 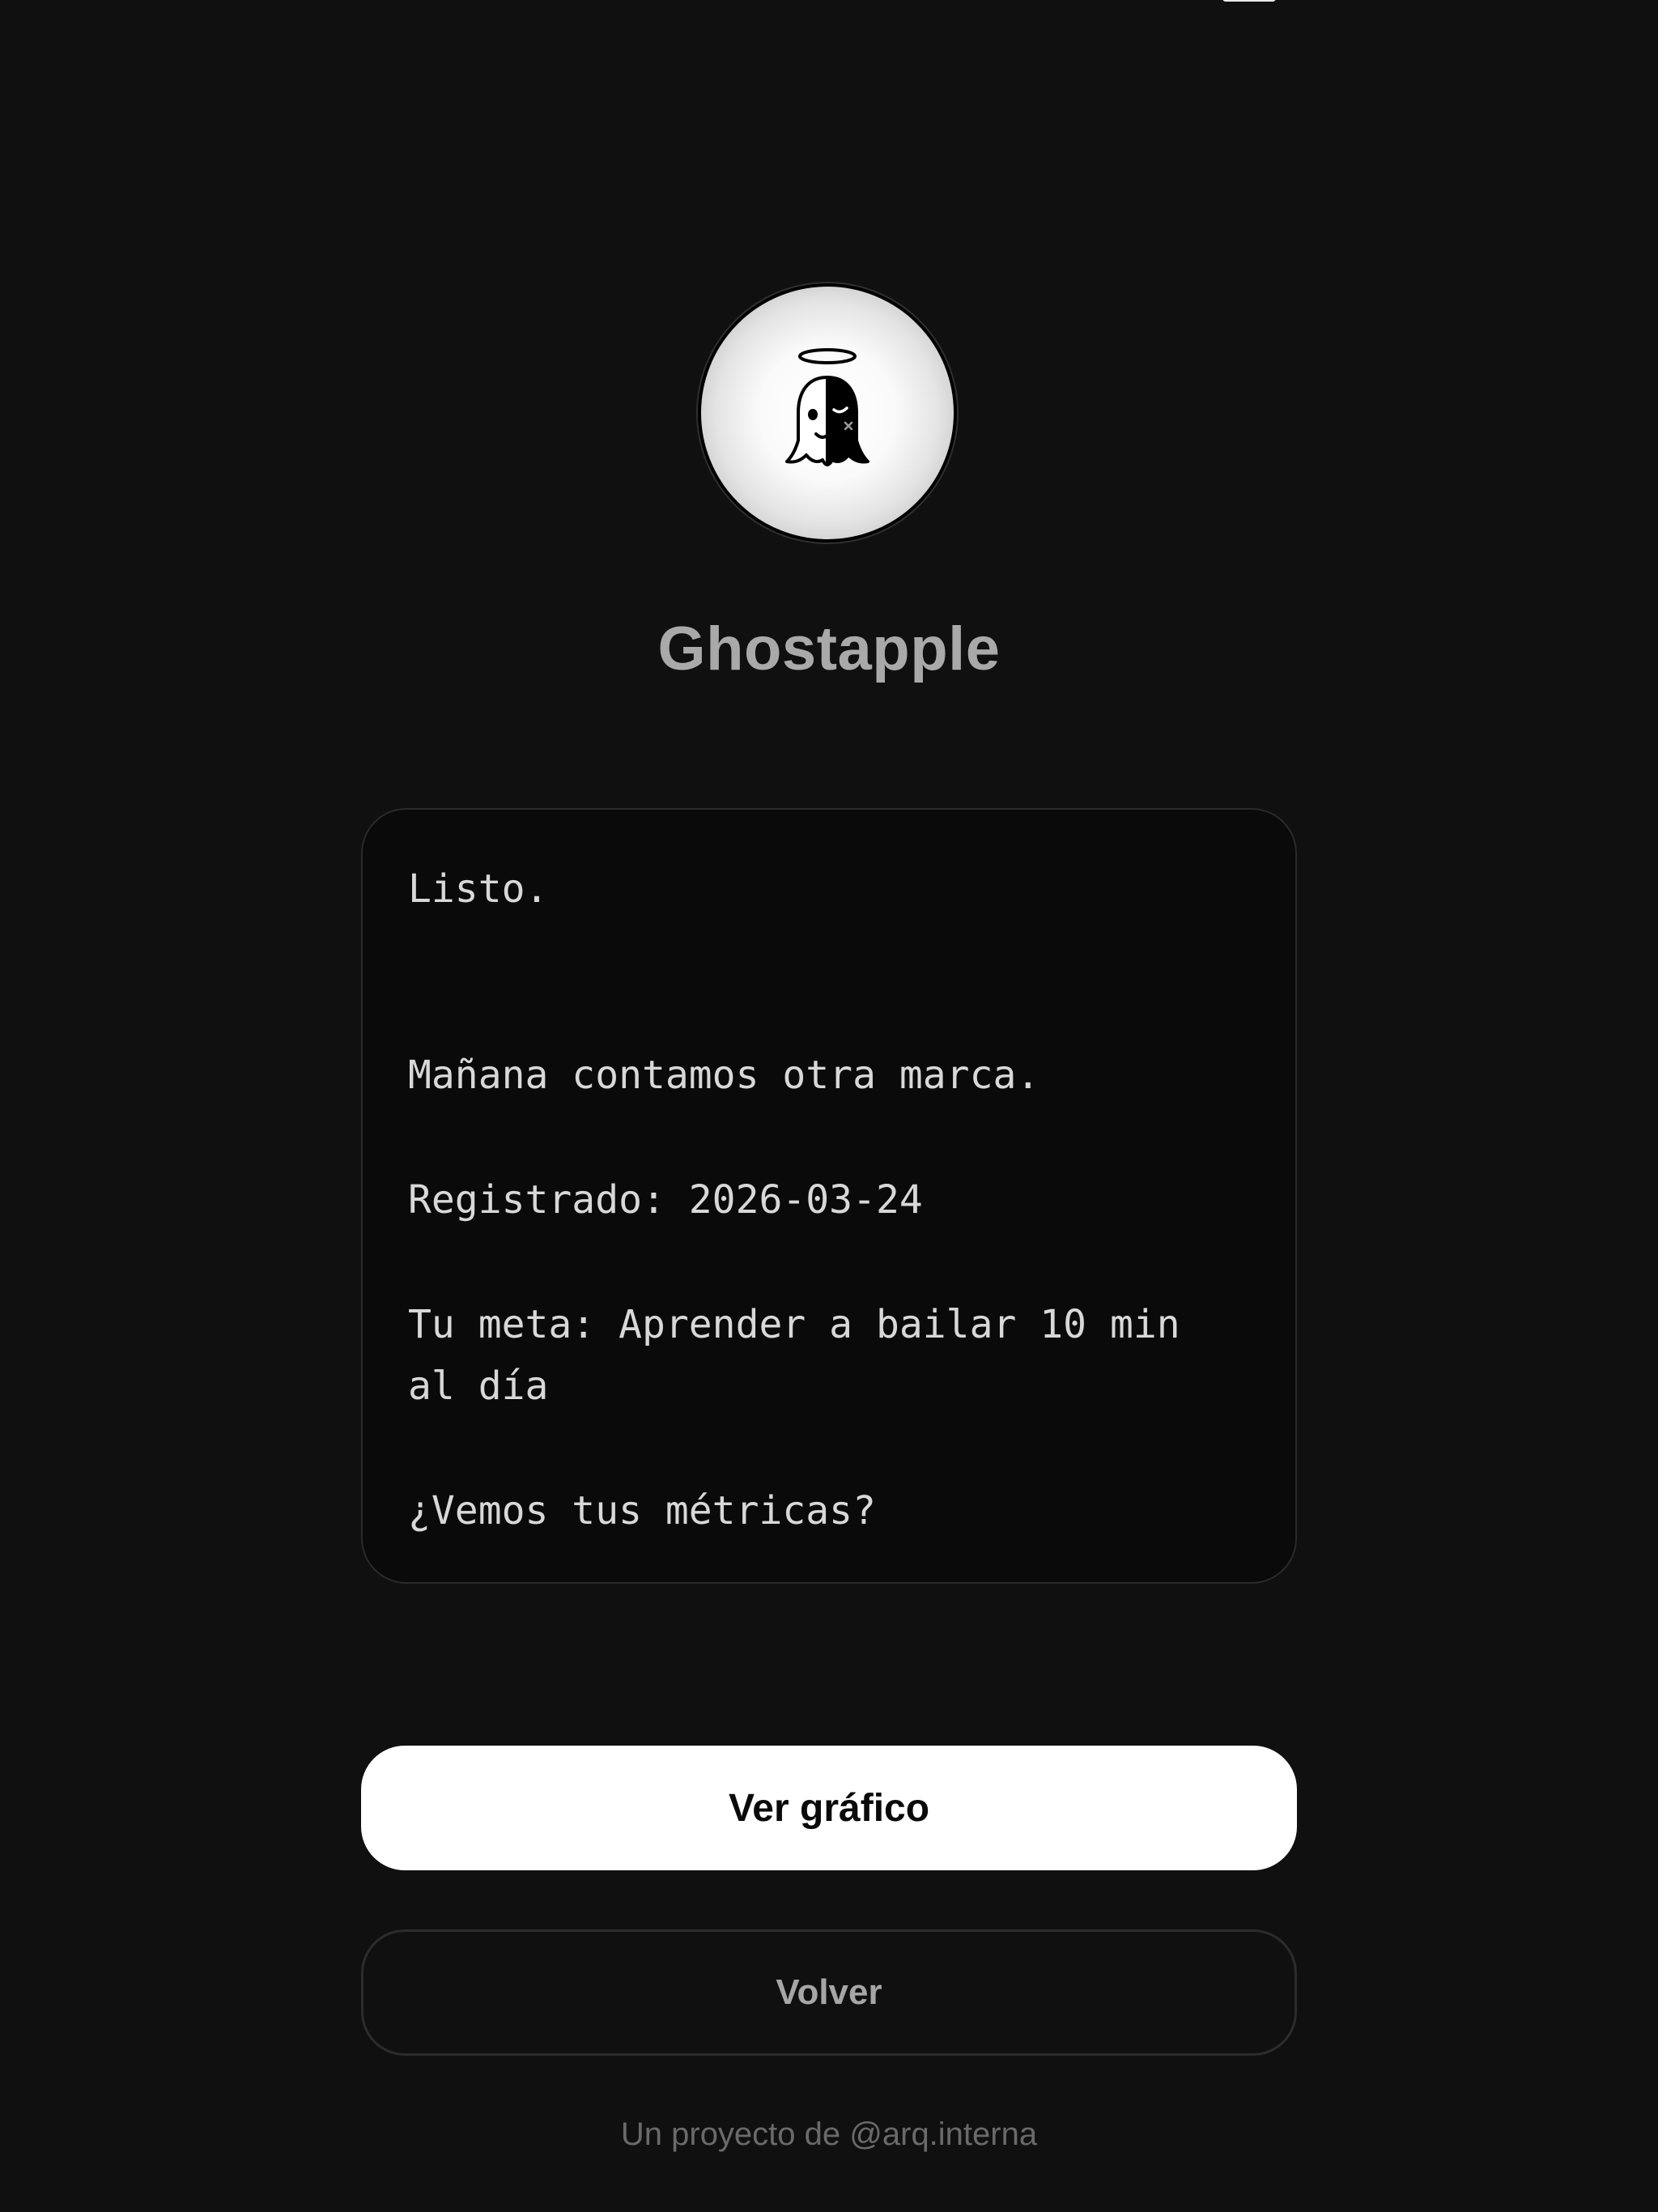 I want to click on footer-credit: Un proyecto de @arq.interna, so click(x=829, y=2134).